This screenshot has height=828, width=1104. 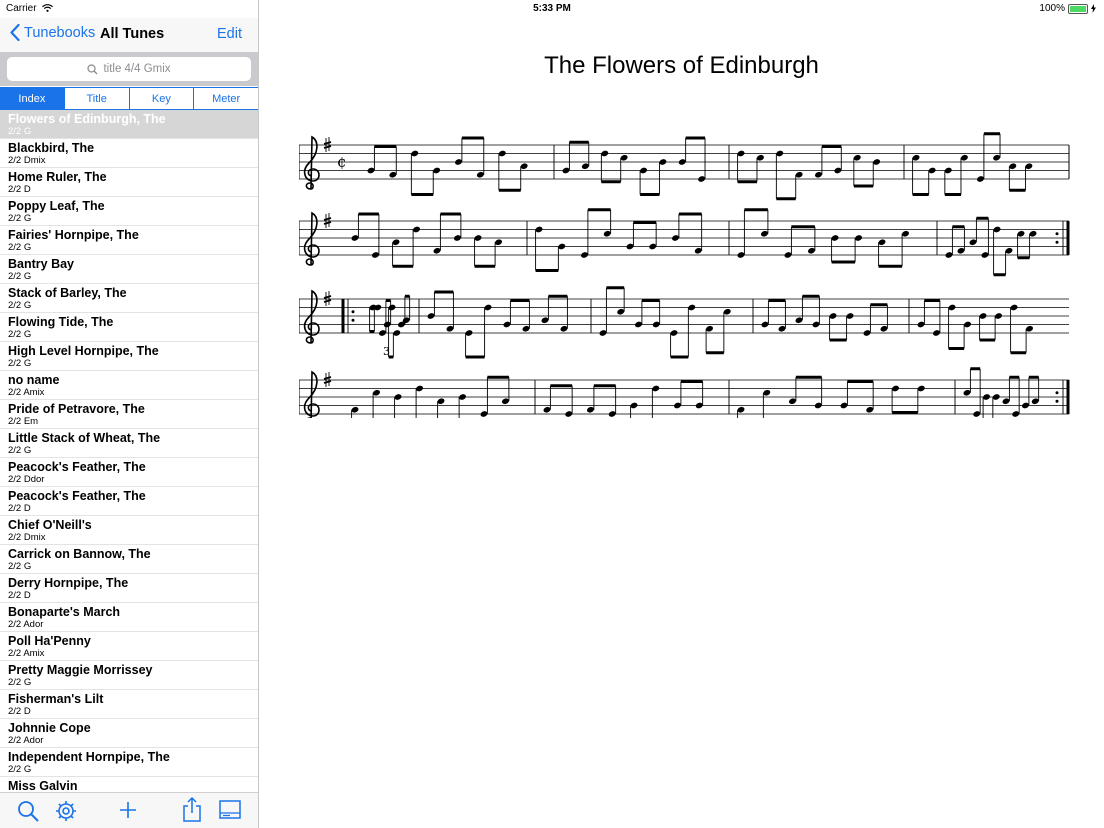 I want to click on tune-list-item: Home Ruler, The 2/2 D, so click(x=129, y=182).